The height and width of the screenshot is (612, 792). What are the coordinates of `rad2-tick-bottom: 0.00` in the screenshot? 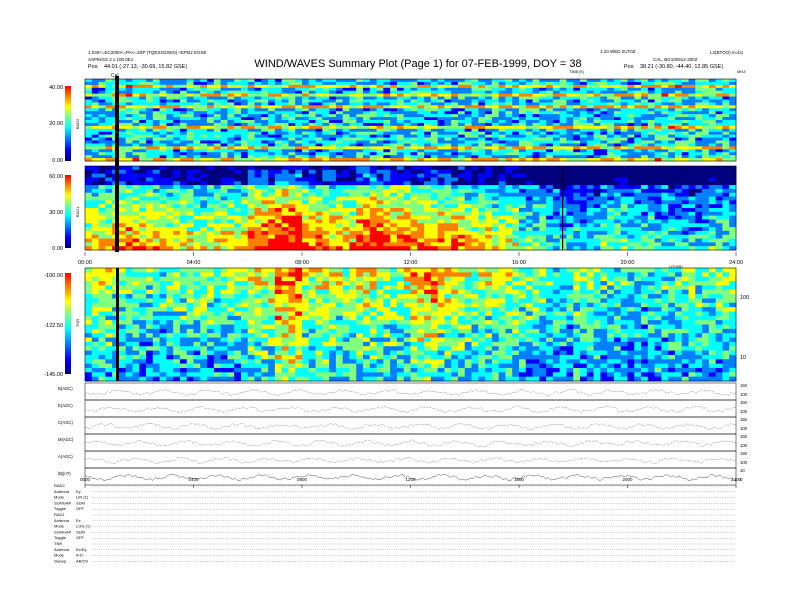 It's located at (57, 161).